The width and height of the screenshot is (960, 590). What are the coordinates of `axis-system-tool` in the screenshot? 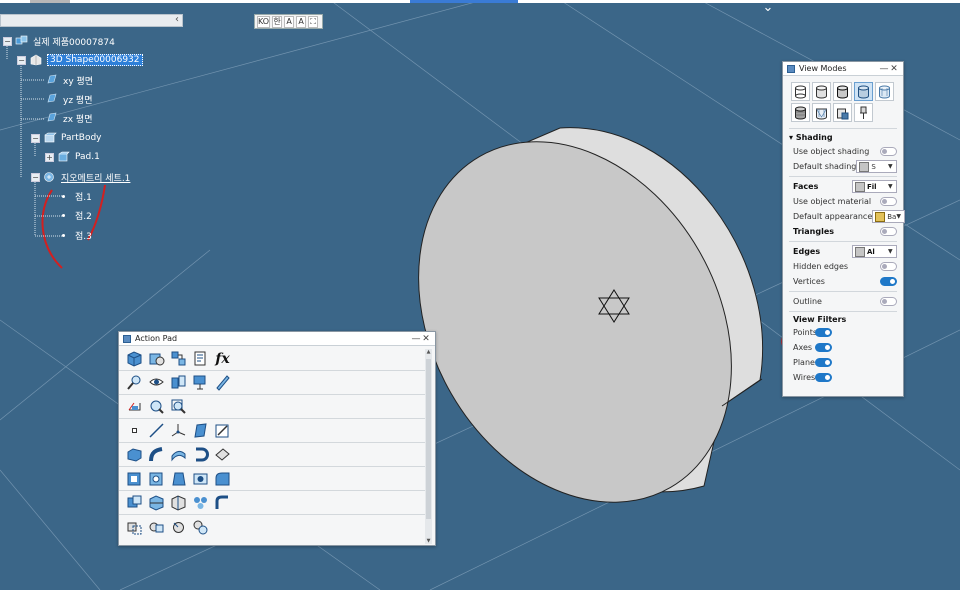 It's located at (178, 430).